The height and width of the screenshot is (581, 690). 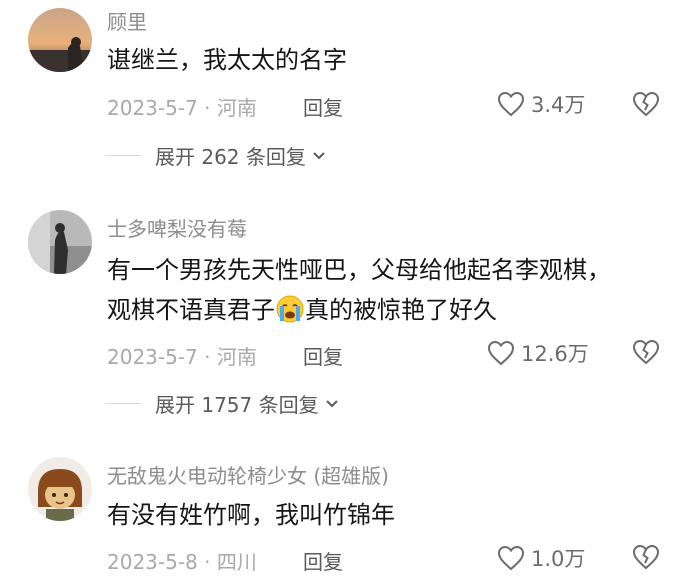 I want to click on like-button: 3.4万, so click(x=541, y=104).